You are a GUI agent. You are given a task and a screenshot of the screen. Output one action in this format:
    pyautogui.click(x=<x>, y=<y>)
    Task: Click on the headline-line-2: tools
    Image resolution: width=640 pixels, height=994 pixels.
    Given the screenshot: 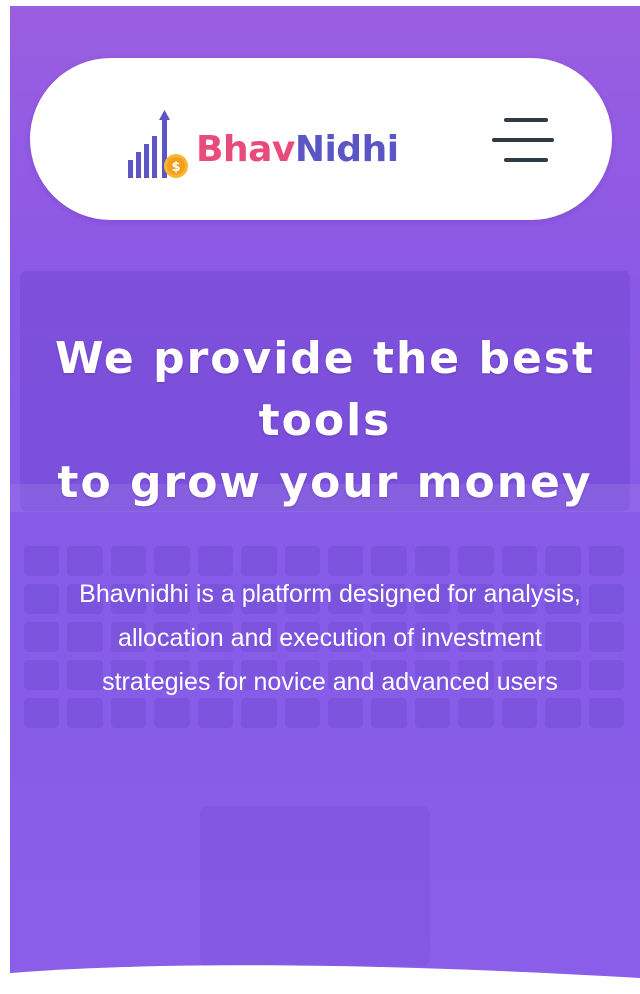 What is the action you would take?
    pyautogui.click(x=325, y=420)
    